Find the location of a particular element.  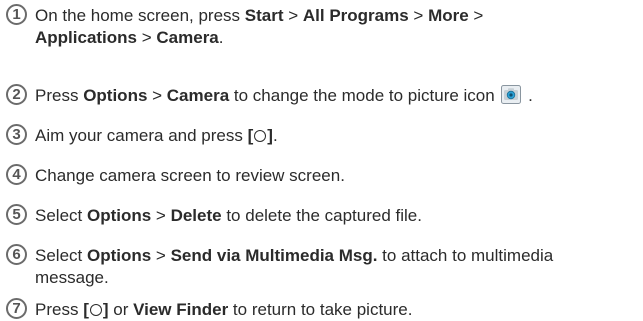

step-text-run: Aim your camera and press is located at coordinates (141, 135).